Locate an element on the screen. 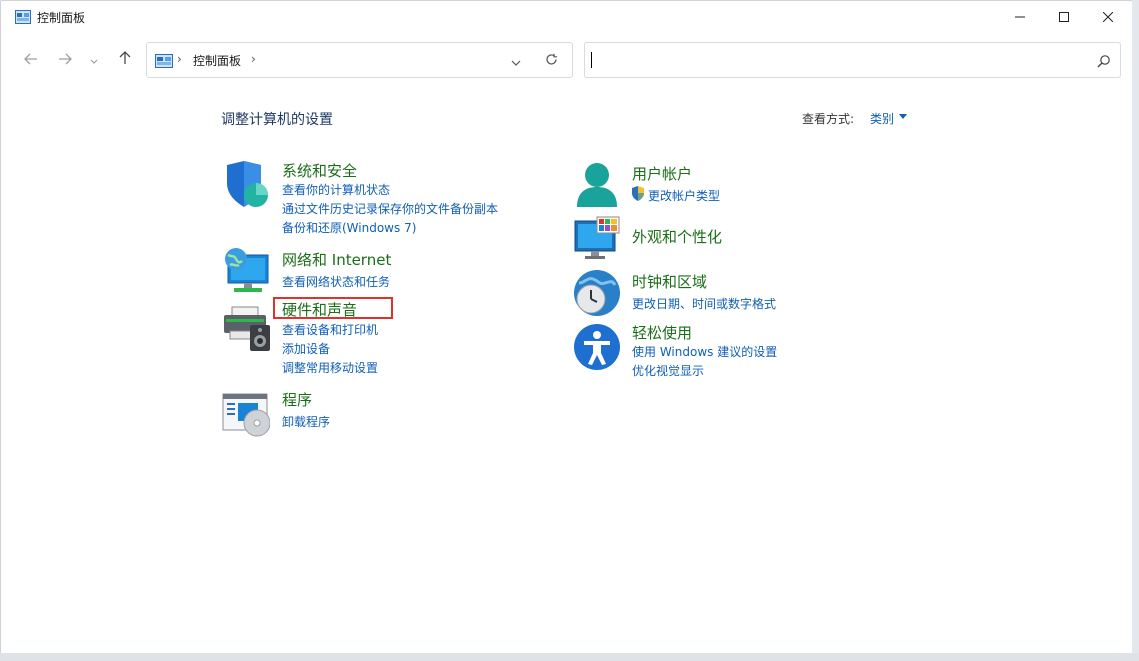 This screenshot has width=1139, height=661. refresh-button is located at coordinates (551, 60).